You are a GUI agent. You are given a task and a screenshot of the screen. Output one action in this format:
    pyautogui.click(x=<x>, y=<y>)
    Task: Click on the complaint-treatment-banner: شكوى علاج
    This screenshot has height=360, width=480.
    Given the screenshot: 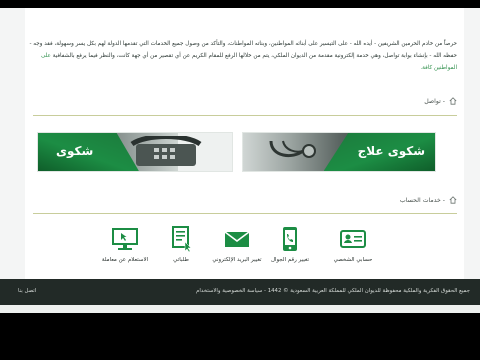 What is the action you would take?
    pyautogui.click(x=339, y=152)
    